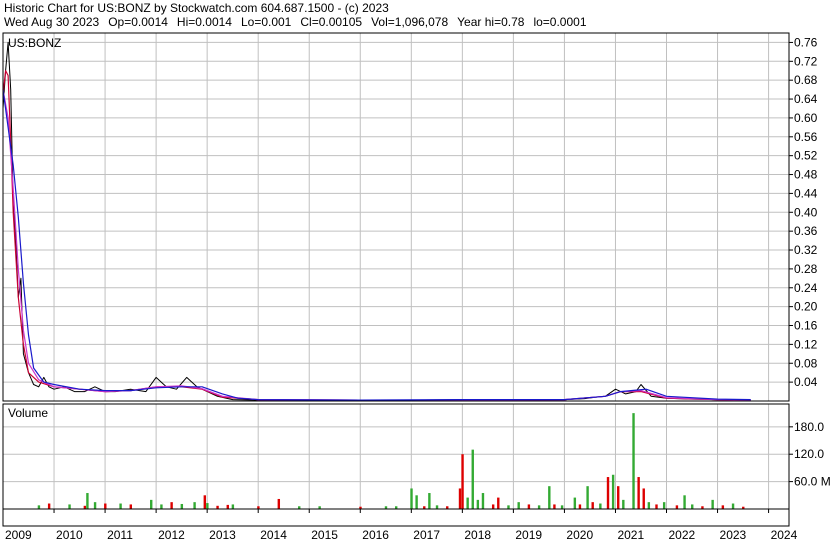 This screenshot has height=543, width=830. Describe the element at coordinates (806, 42) in the screenshot. I see `price-tick-label: 0.76` at that location.